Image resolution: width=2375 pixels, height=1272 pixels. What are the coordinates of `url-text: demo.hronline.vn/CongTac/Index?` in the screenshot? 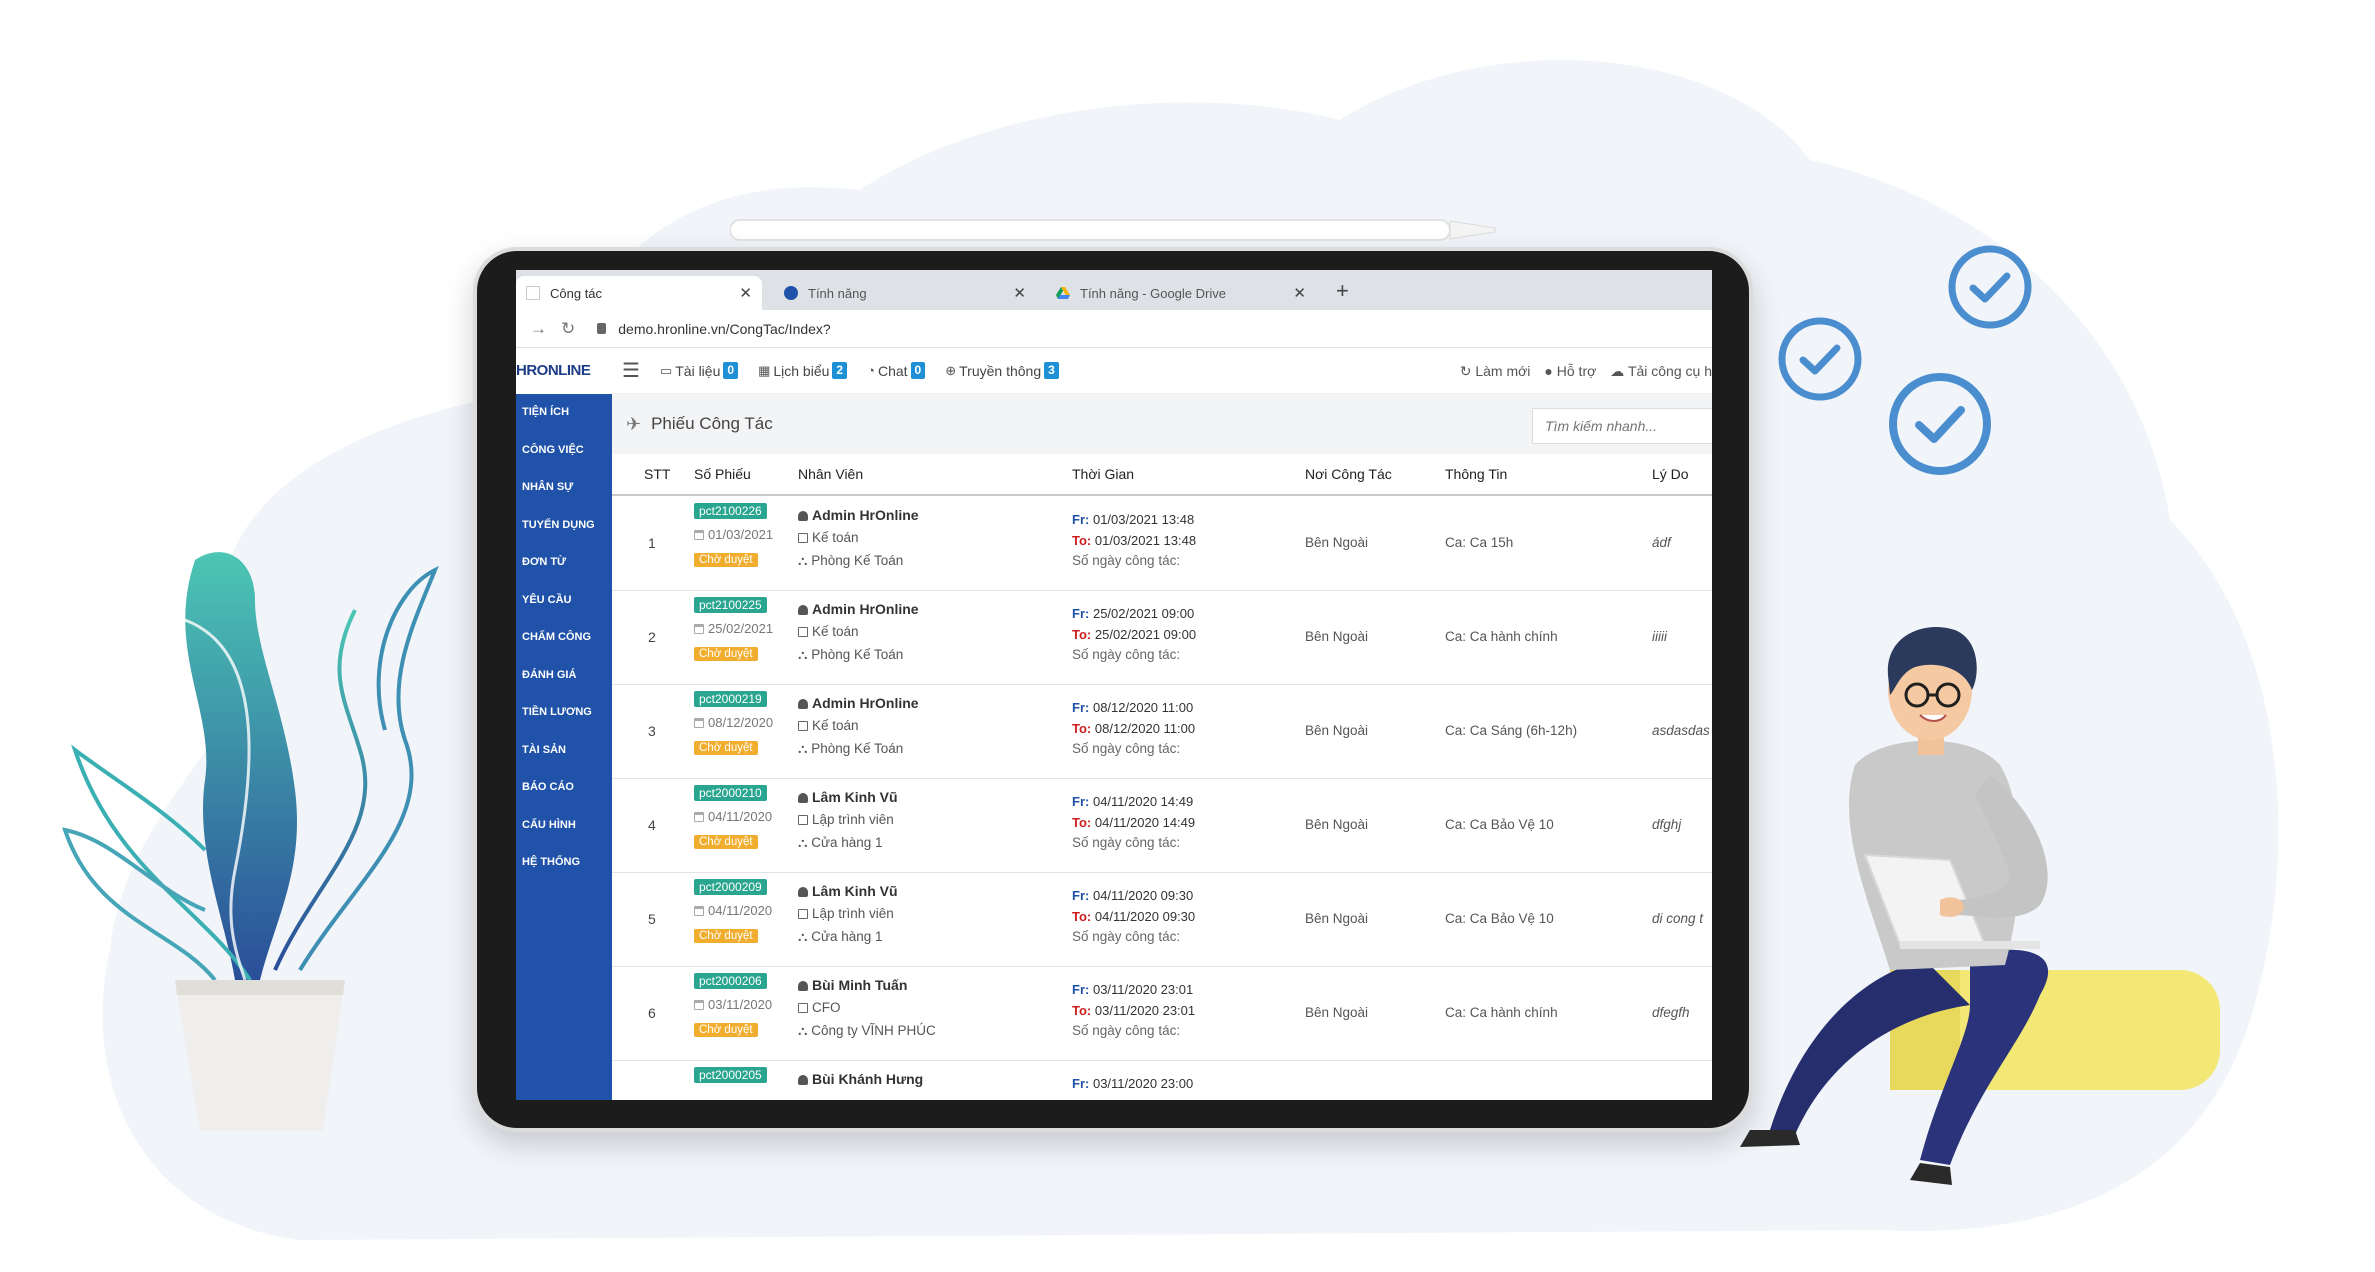 It's located at (724, 328).